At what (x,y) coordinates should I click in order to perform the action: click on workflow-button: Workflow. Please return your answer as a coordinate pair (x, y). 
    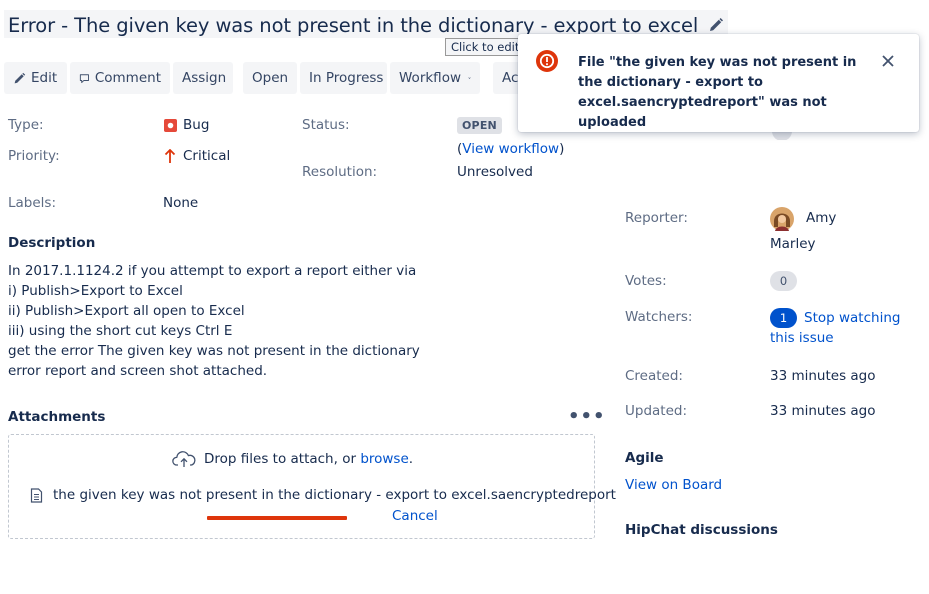
    Looking at the image, I should click on (435, 78).